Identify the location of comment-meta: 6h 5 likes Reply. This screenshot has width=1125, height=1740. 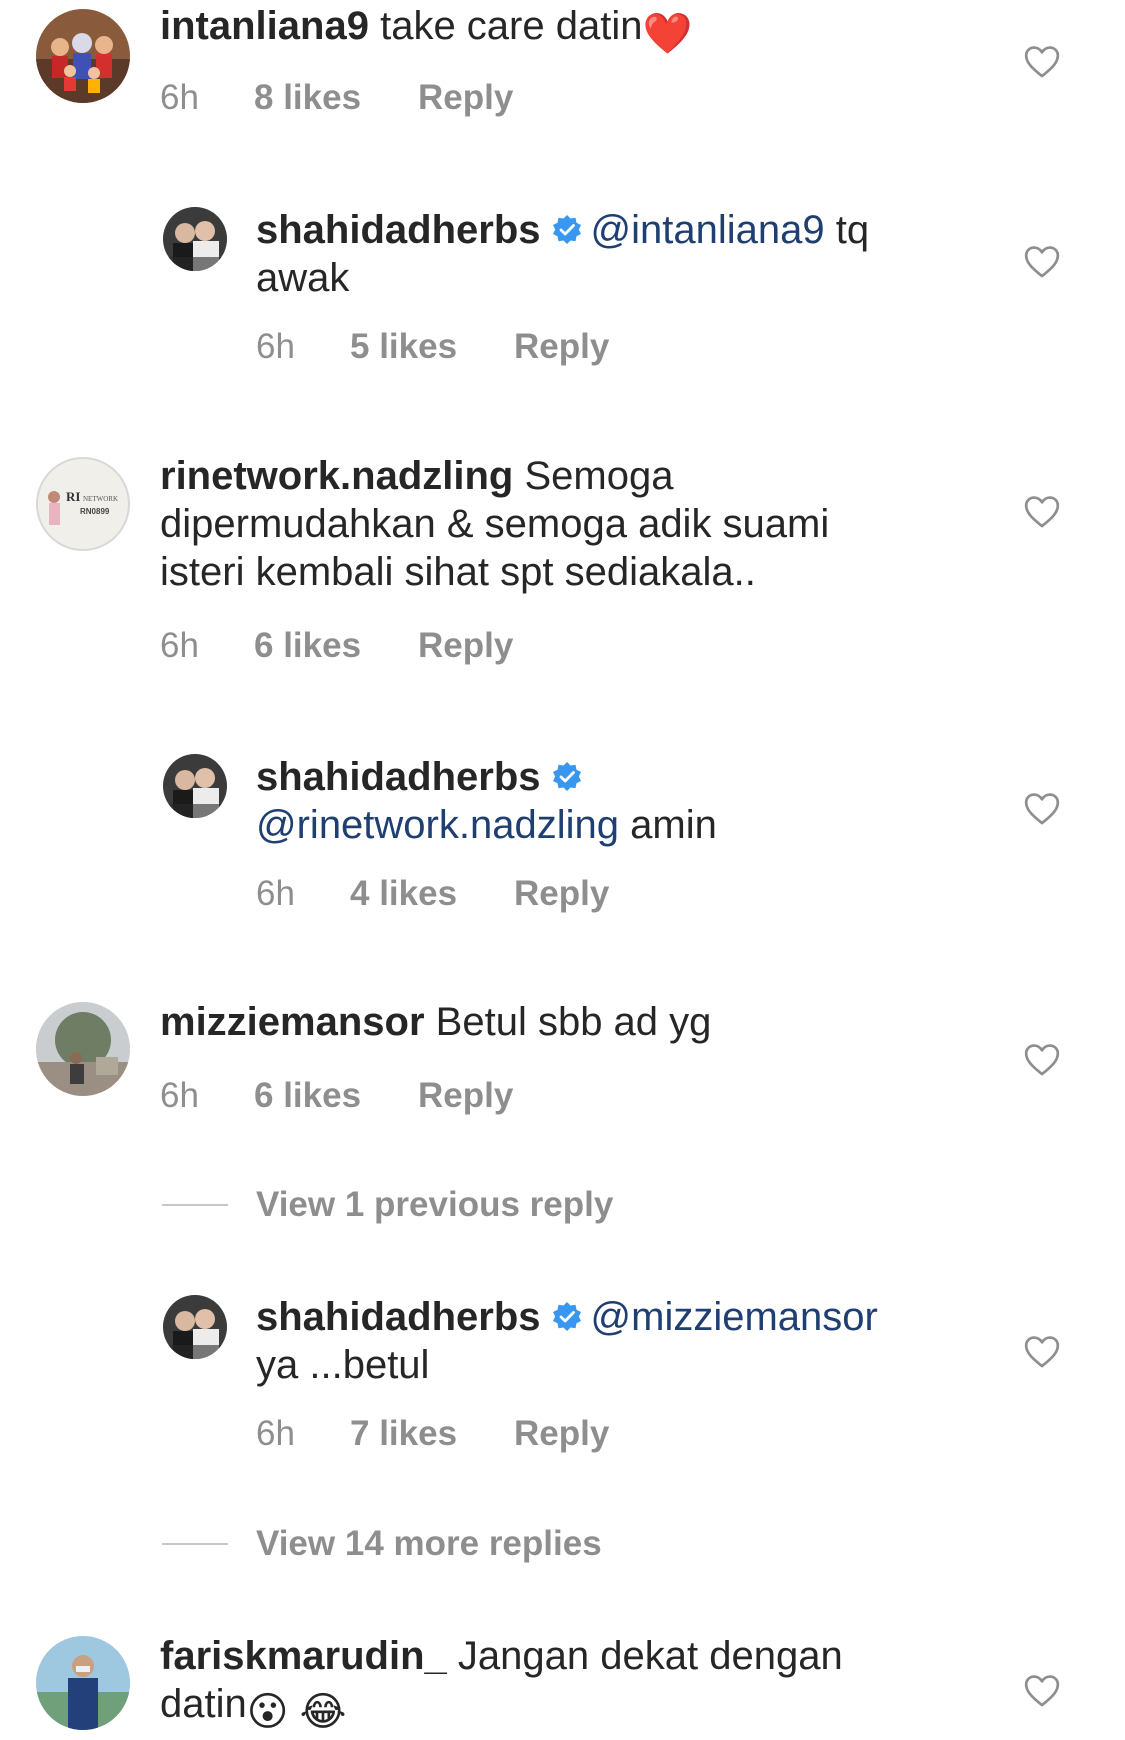
(432, 347).